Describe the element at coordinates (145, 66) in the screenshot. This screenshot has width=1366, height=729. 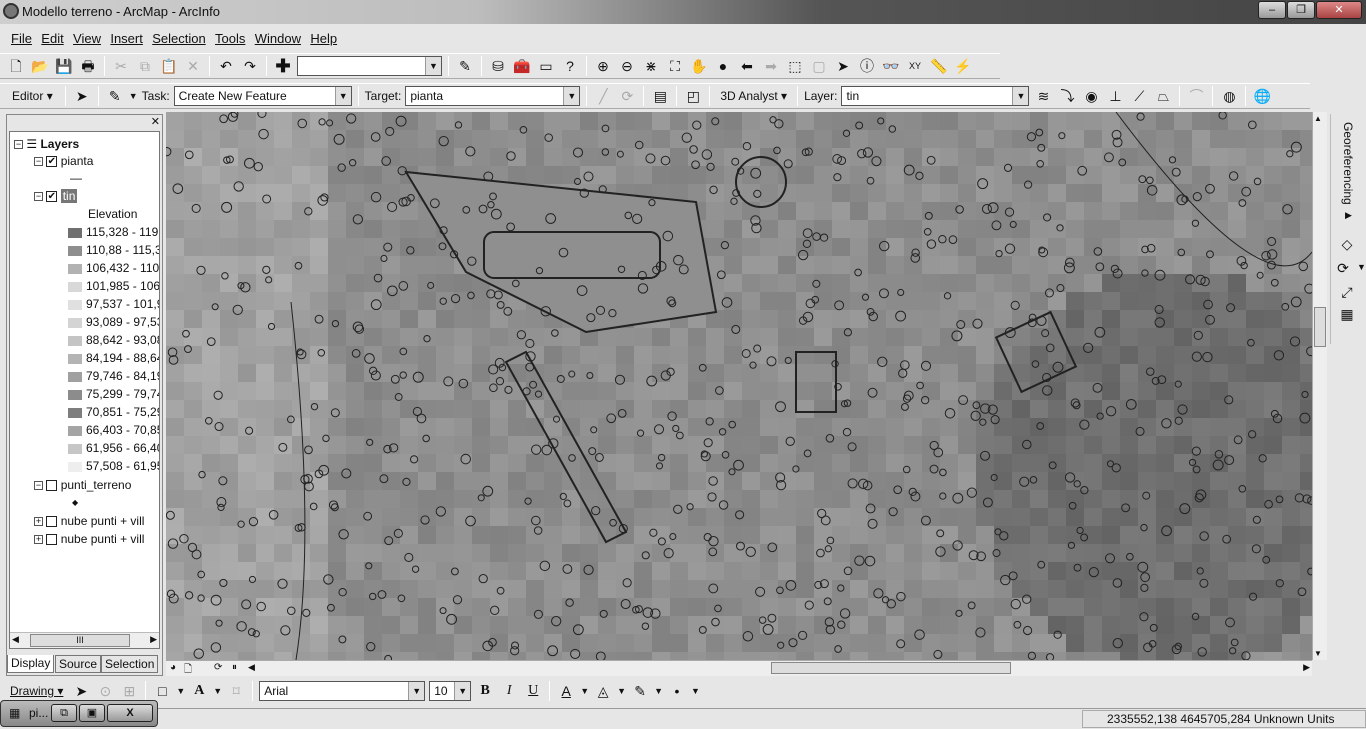
I see `copy-icon: ⧉` at that location.